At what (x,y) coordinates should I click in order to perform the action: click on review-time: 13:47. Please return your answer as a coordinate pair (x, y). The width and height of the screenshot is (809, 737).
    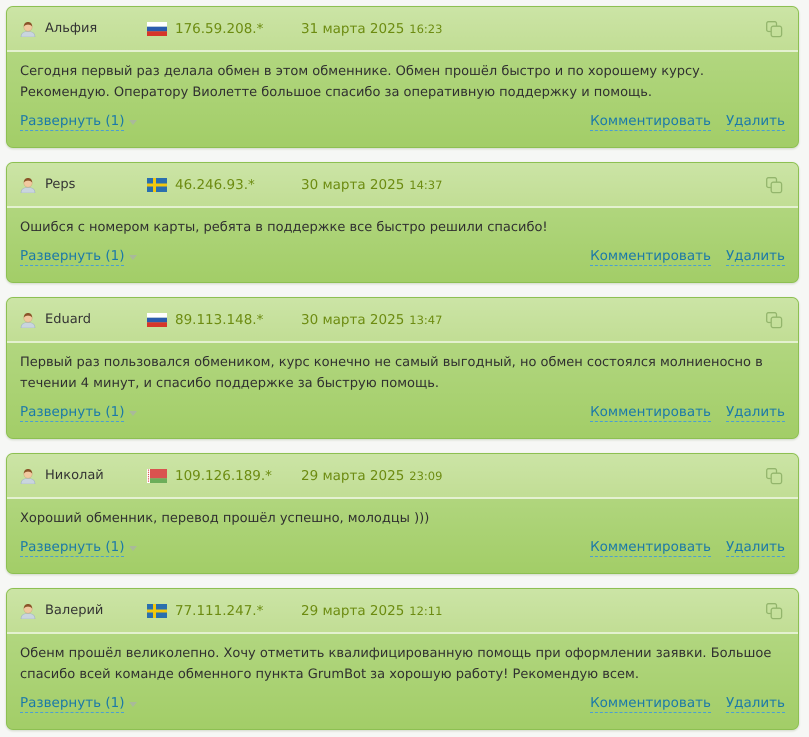
    Looking at the image, I should click on (425, 319).